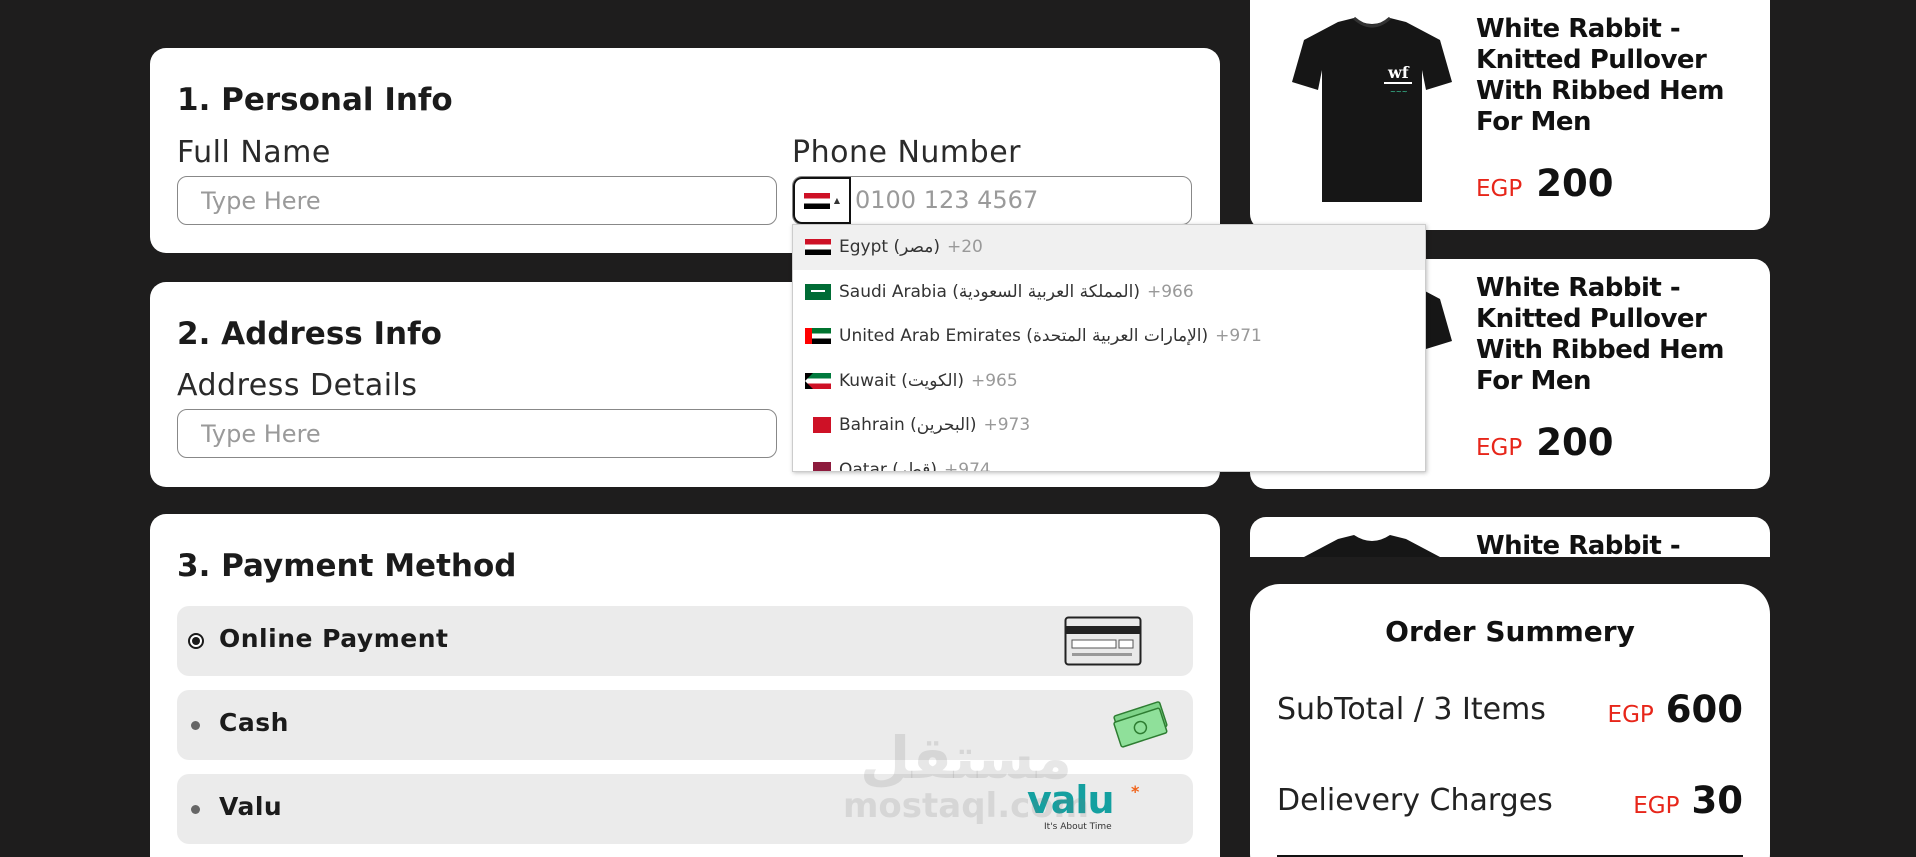 This screenshot has width=1916, height=857. I want to click on tshirt-image, so click(1372, 546).